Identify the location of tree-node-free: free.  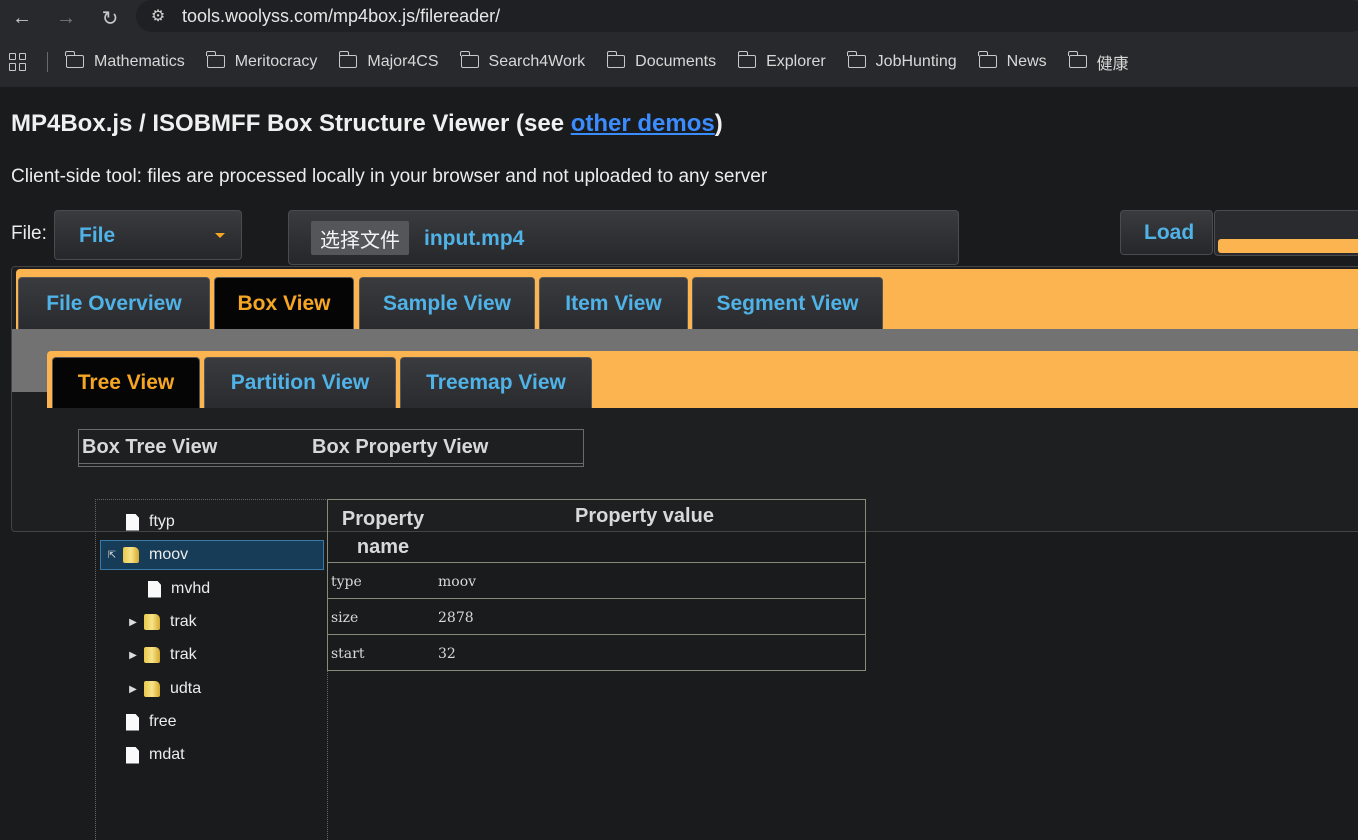
(151, 722).